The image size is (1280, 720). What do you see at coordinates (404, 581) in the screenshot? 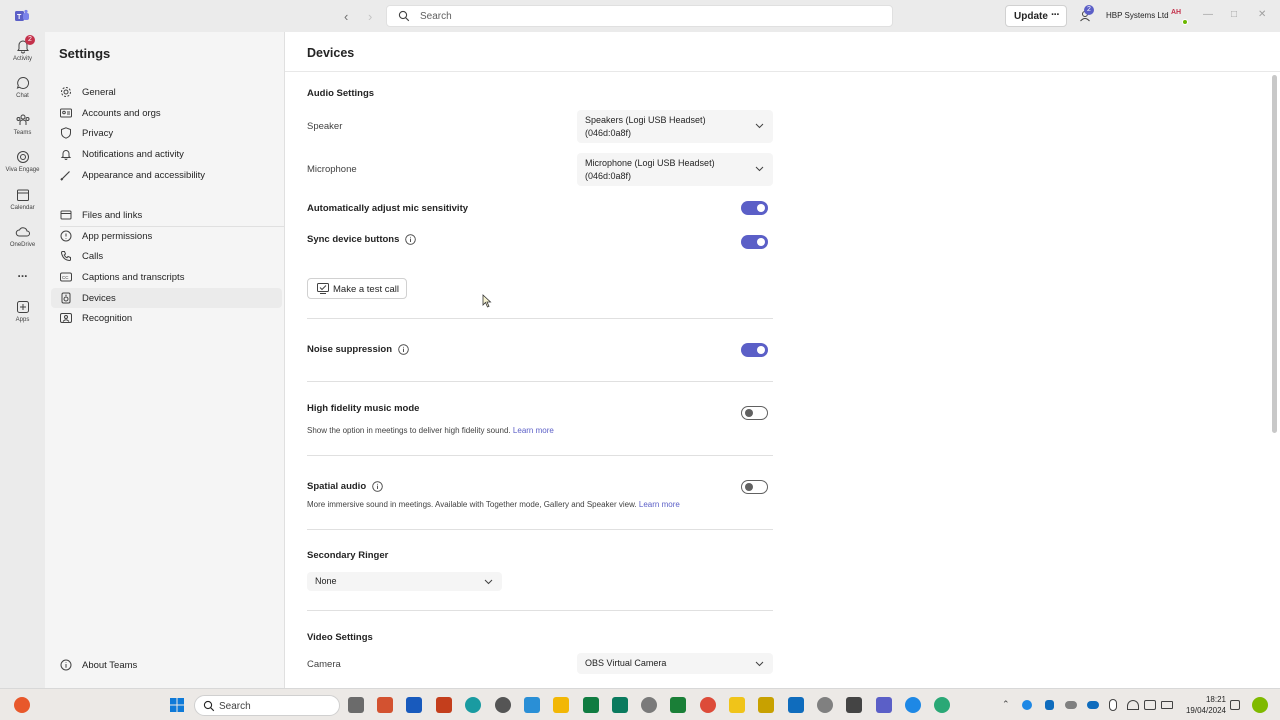
I see `secondary-ringer-dropdown: None` at bounding box center [404, 581].